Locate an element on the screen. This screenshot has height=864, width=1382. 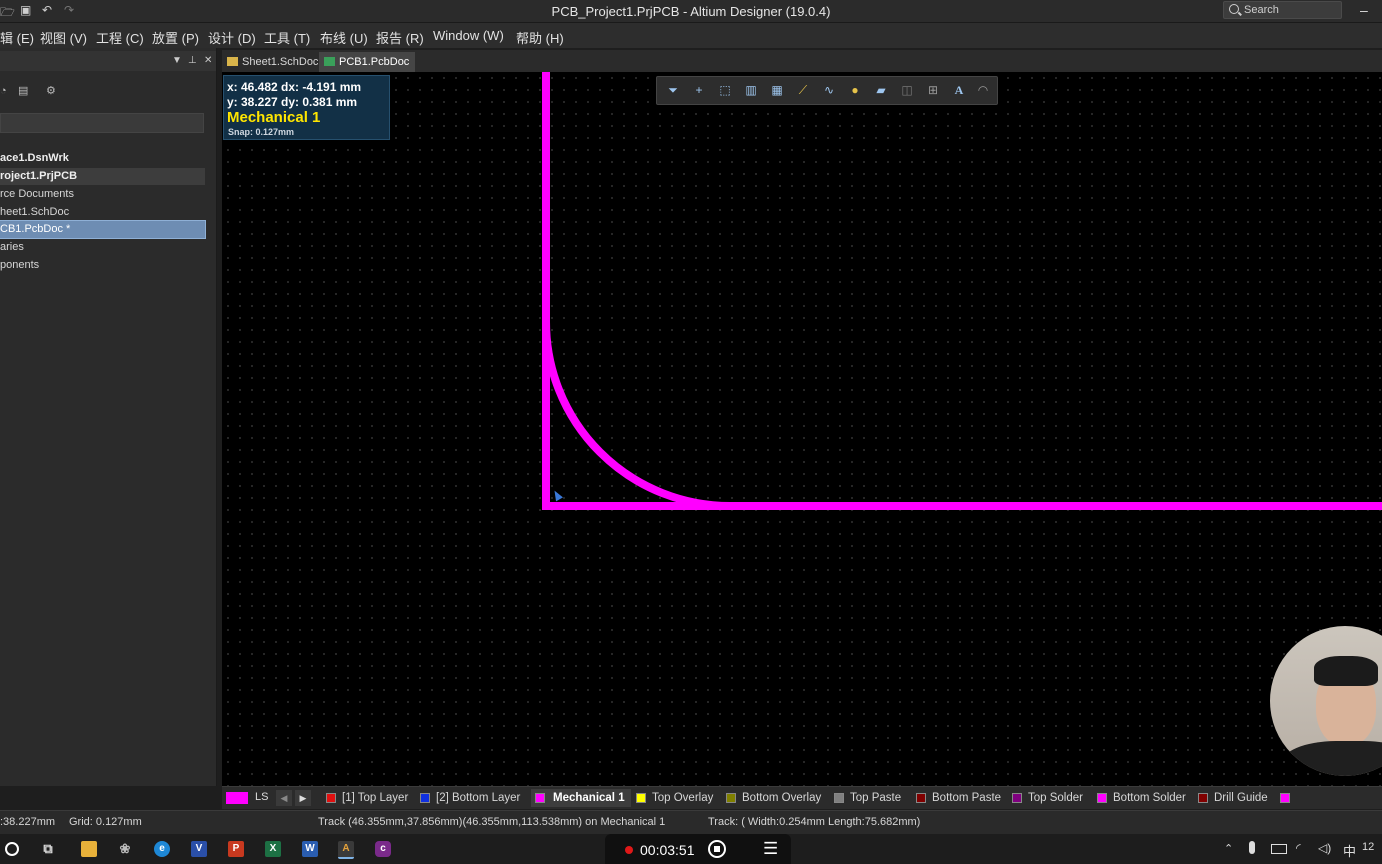
excel-icon: X is located at coordinates (273, 849).